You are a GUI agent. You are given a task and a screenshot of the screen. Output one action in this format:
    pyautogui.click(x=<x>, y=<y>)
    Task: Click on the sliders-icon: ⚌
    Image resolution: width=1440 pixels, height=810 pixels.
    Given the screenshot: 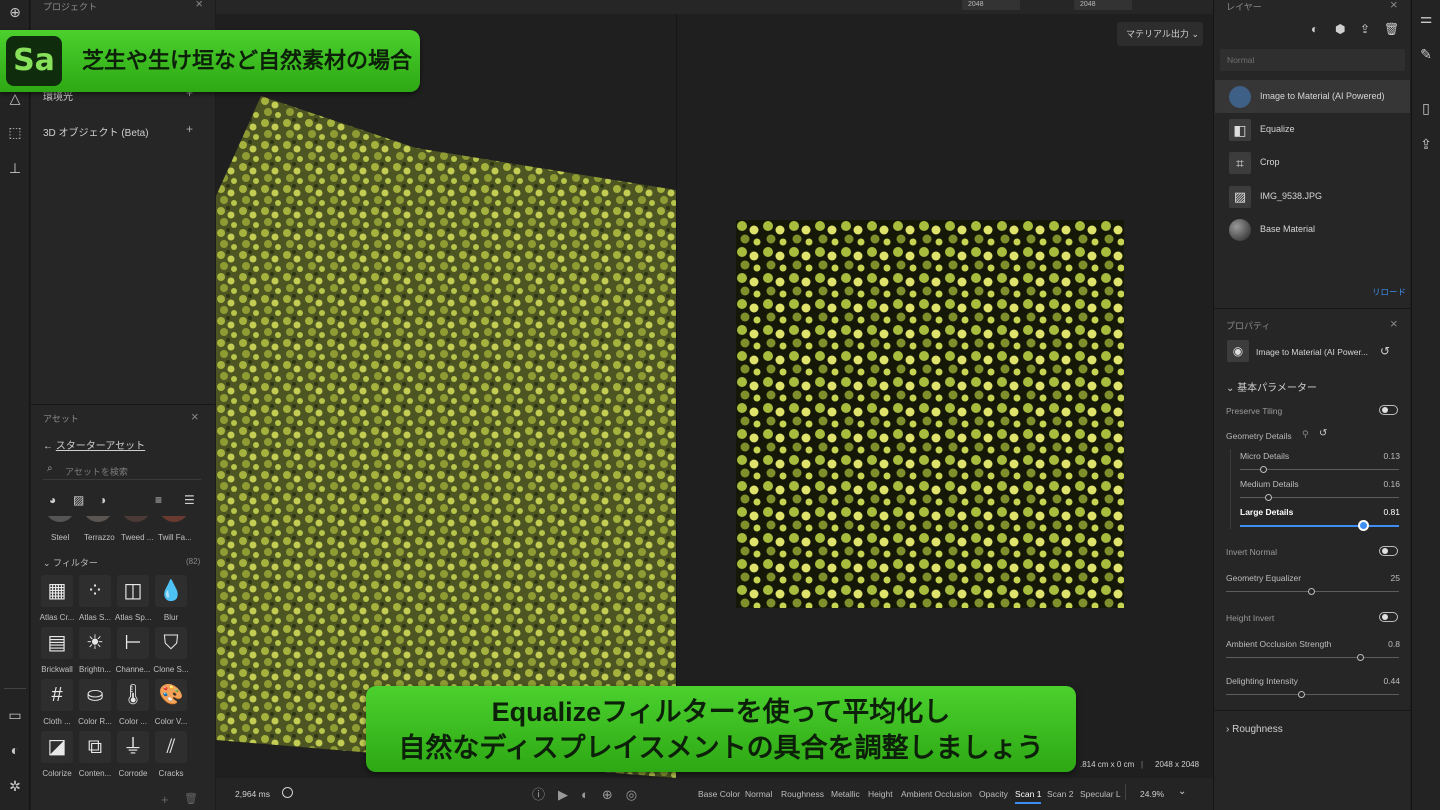 What is the action you would take?
    pyautogui.click(x=1426, y=18)
    